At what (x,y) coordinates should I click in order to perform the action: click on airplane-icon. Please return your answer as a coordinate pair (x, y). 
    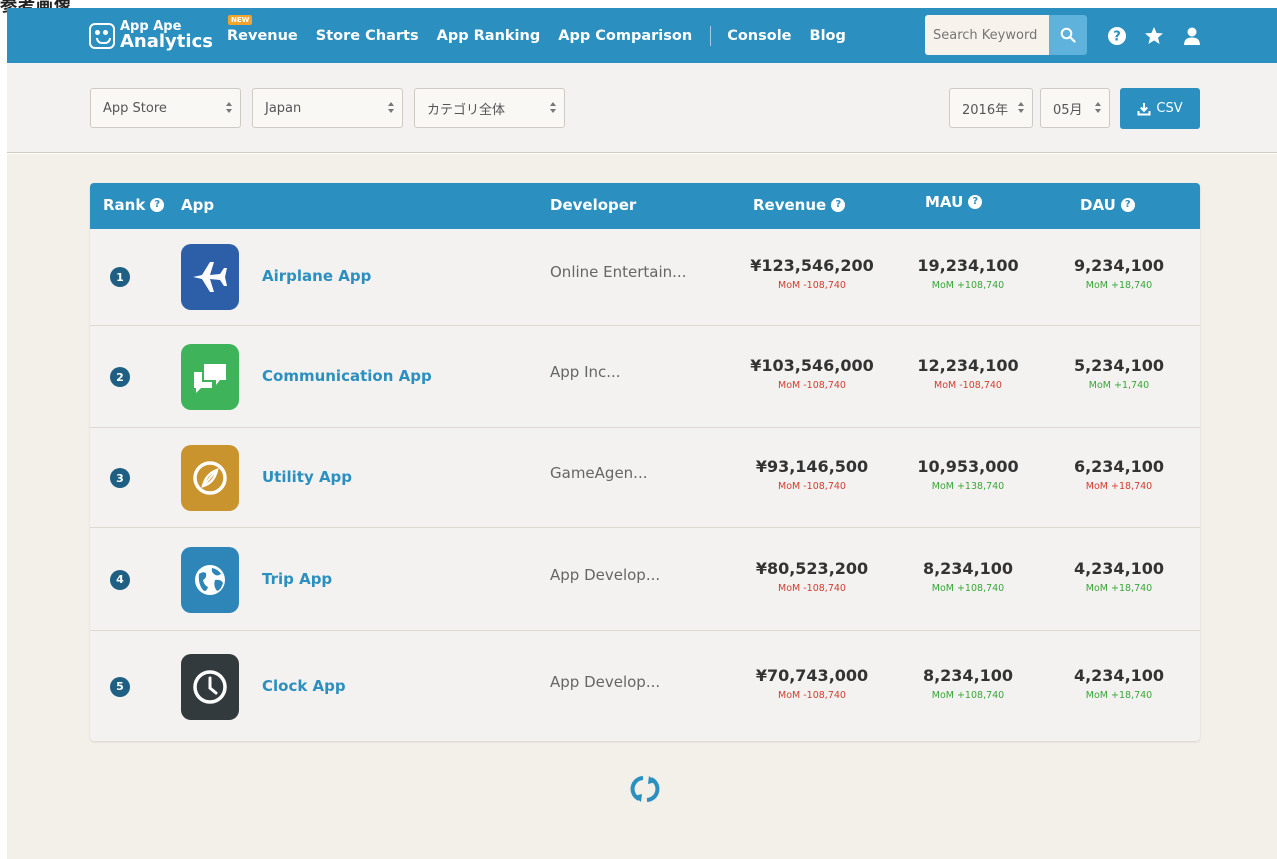
    Looking at the image, I should click on (210, 277).